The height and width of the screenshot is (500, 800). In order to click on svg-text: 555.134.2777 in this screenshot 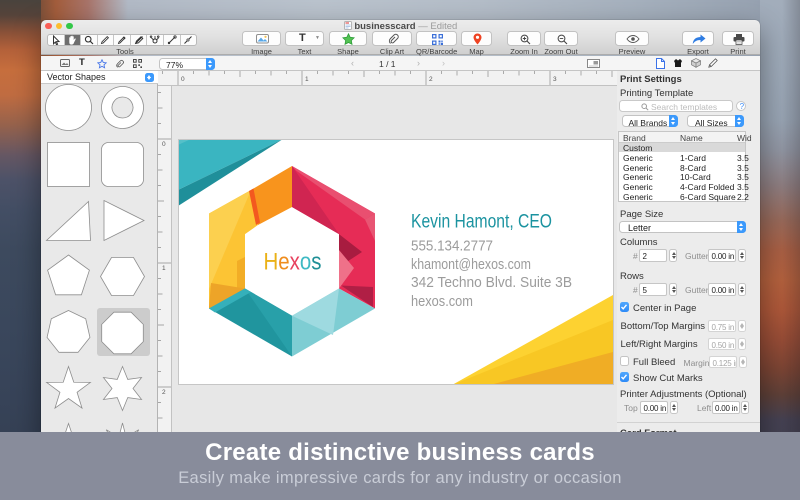, I will do `click(452, 247)`.